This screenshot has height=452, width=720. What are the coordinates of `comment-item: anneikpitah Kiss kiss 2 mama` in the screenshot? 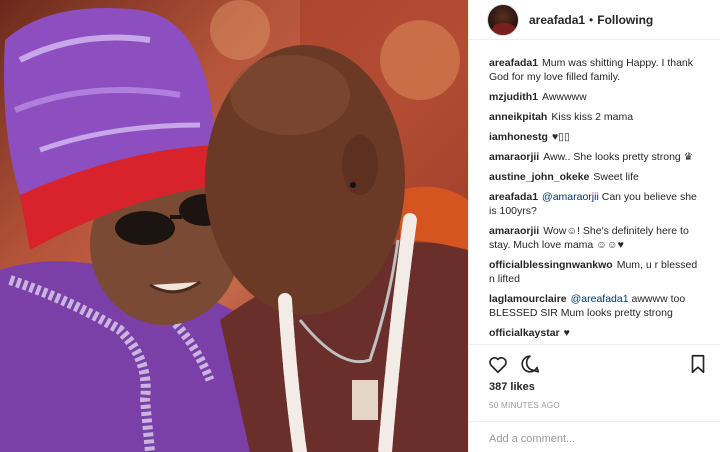 It's located at (596, 117).